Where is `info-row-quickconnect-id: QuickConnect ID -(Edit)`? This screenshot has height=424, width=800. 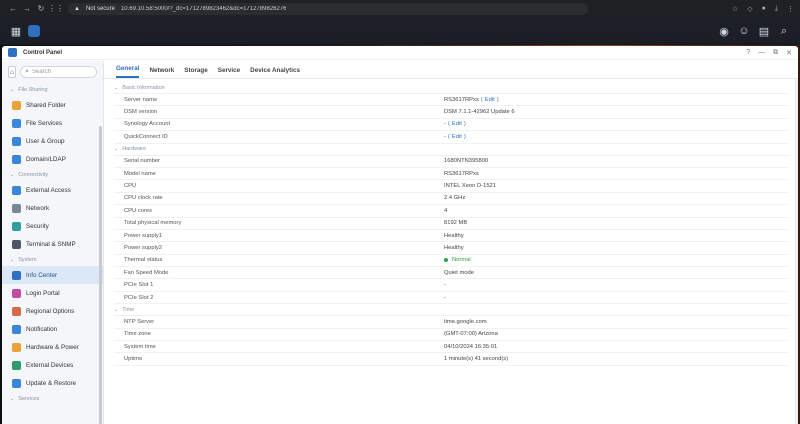
info-row-quickconnect-id: QuickConnect ID -(Edit) is located at coordinates (451, 137).